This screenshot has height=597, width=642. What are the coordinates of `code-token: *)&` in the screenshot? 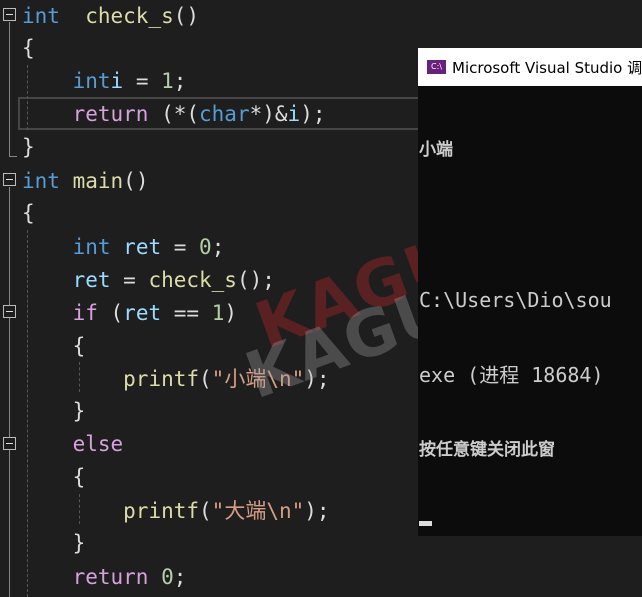 It's located at (268, 114).